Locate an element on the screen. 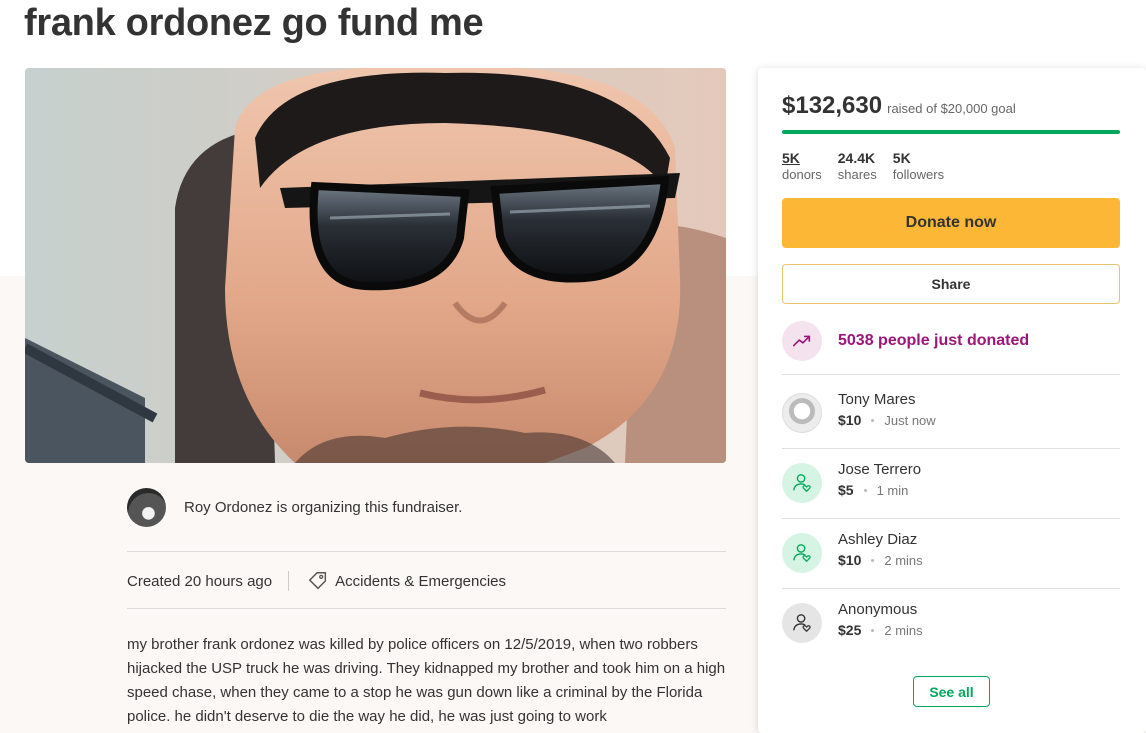  stat-value: 24.4K is located at coordinates (856, 158).